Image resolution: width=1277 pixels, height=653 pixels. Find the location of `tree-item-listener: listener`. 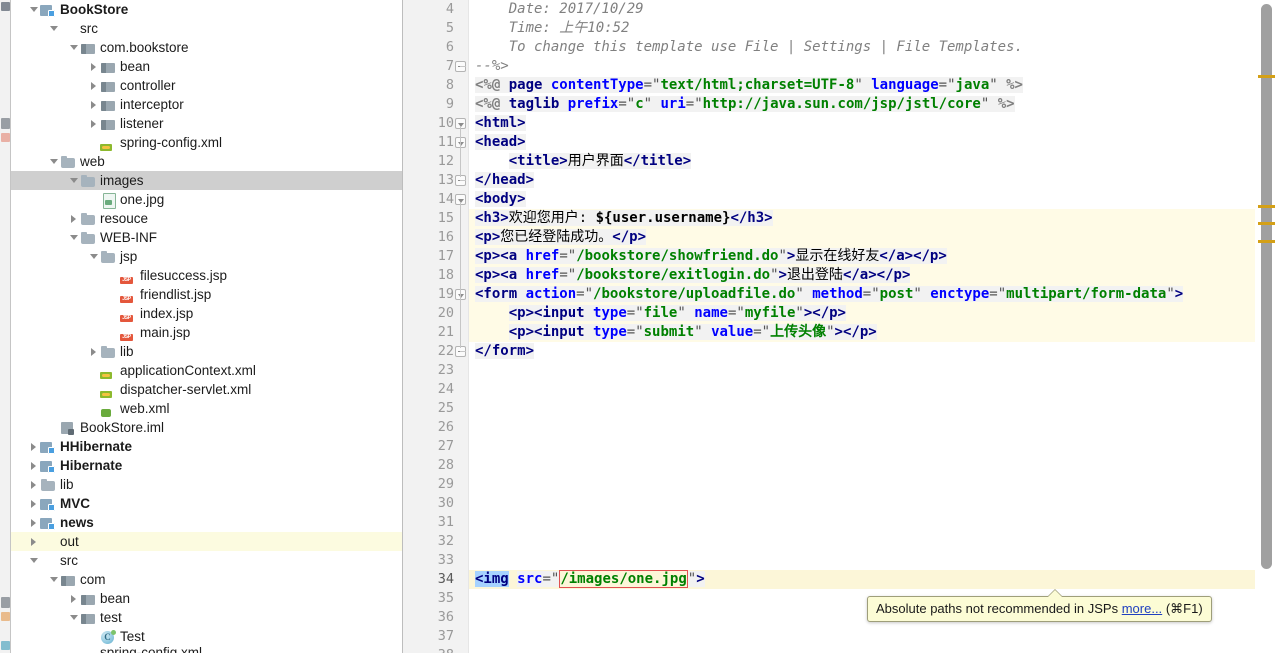

tree-item-listener: listener is located at coordinates (206, 123).